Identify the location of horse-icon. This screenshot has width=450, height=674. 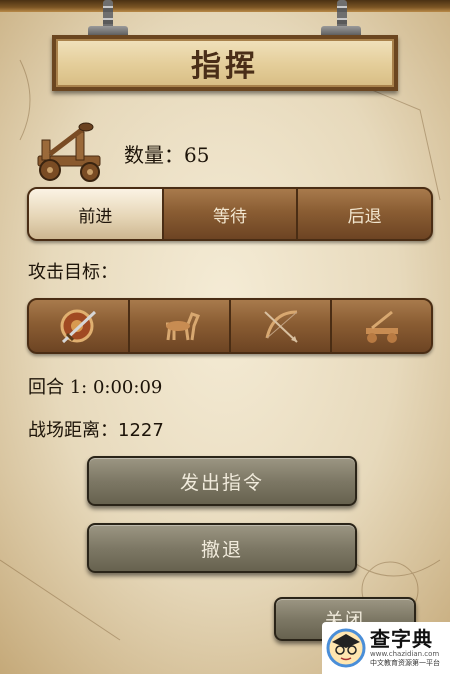
(182, 326).